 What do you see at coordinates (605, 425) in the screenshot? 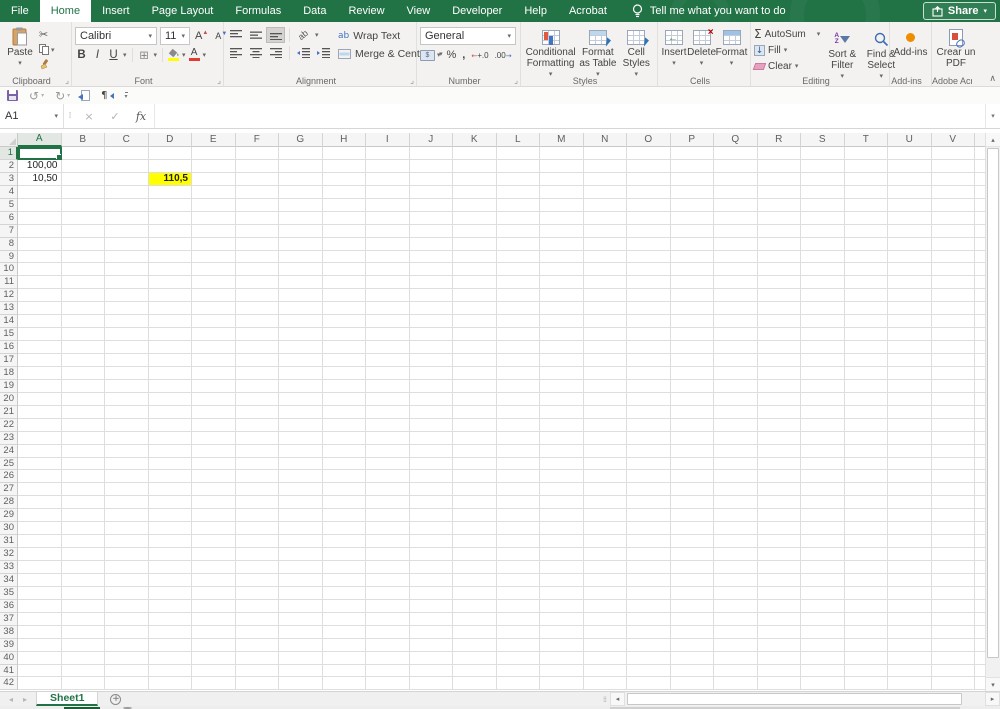
I see `cell-N22` at bounding box center [605, 425].